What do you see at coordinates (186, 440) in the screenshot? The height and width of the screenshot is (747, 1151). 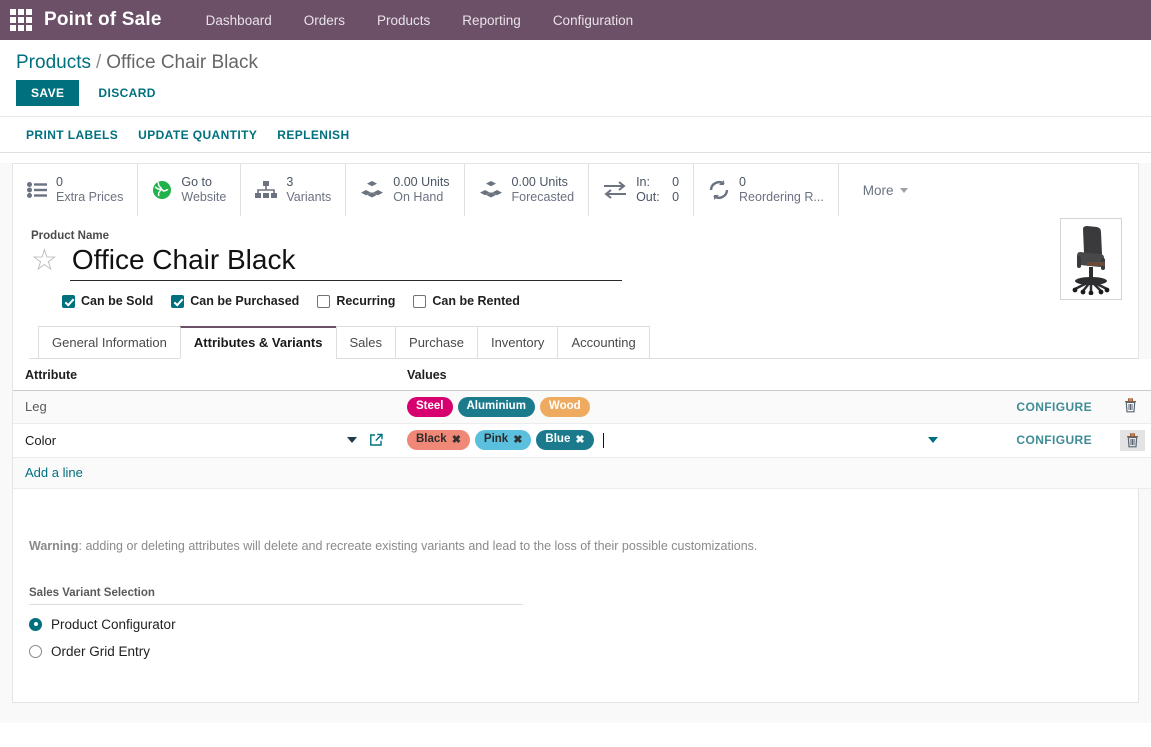 I see `attribute-name-input: Color` at bounding box center [186, 440].